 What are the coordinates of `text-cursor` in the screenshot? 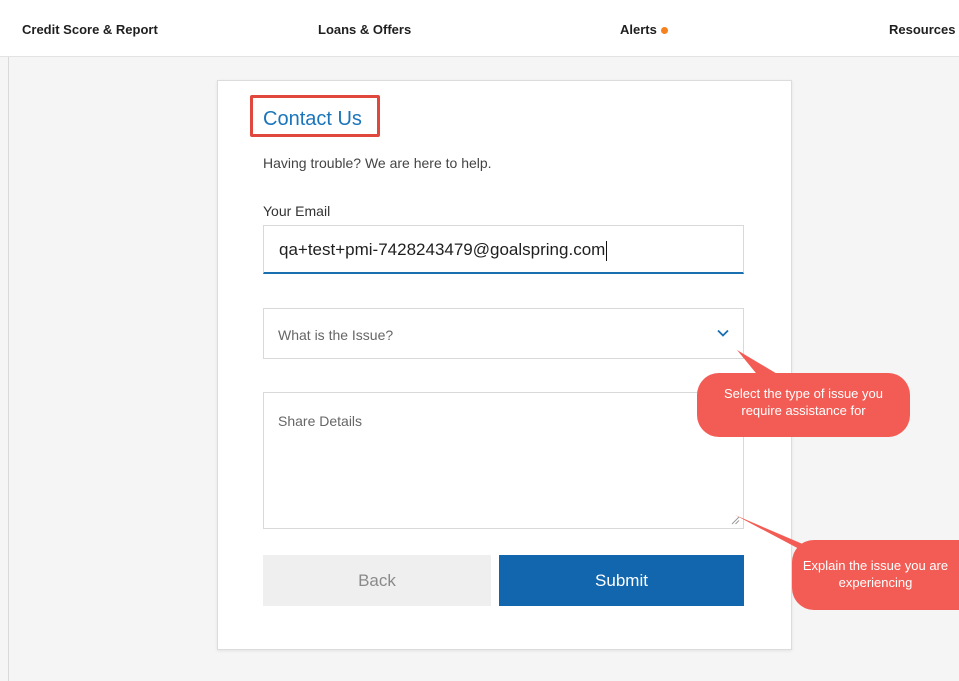 It's located at (607, 250).